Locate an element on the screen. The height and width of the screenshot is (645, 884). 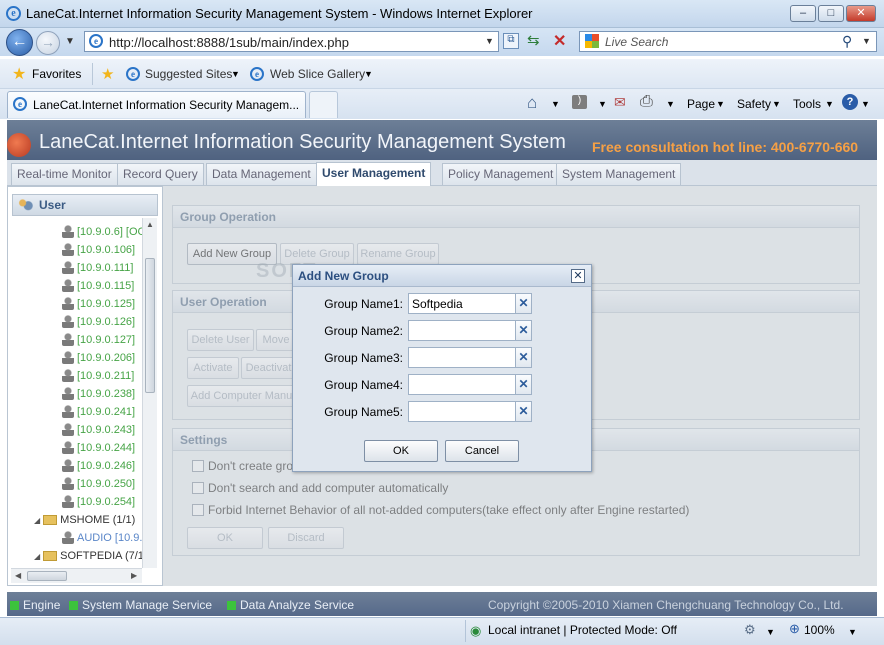
page-chevron-icon: ▼ is located at coordinates (720, 104).